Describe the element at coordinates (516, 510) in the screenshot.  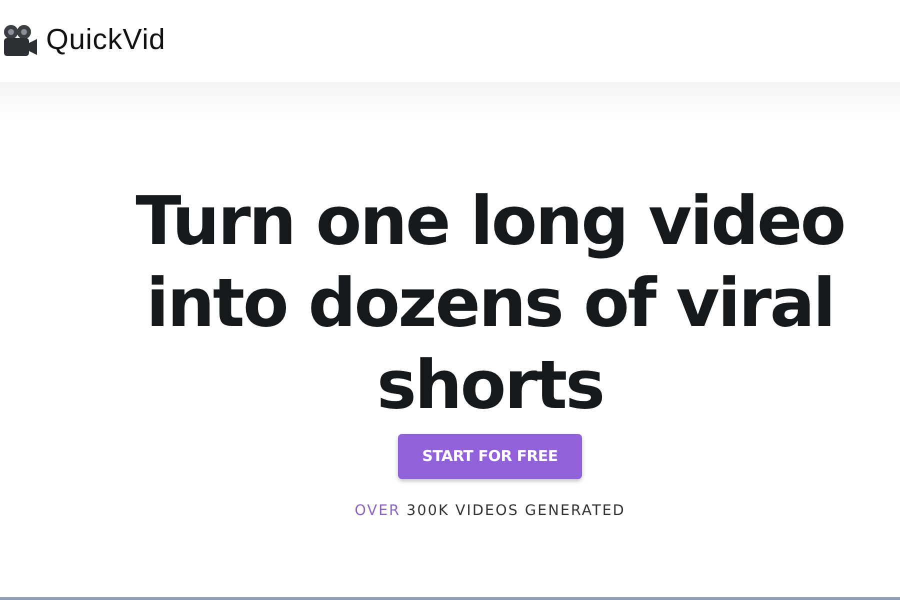
I see `tagline-text: 300K VIDEOS GENERATED` at that location.